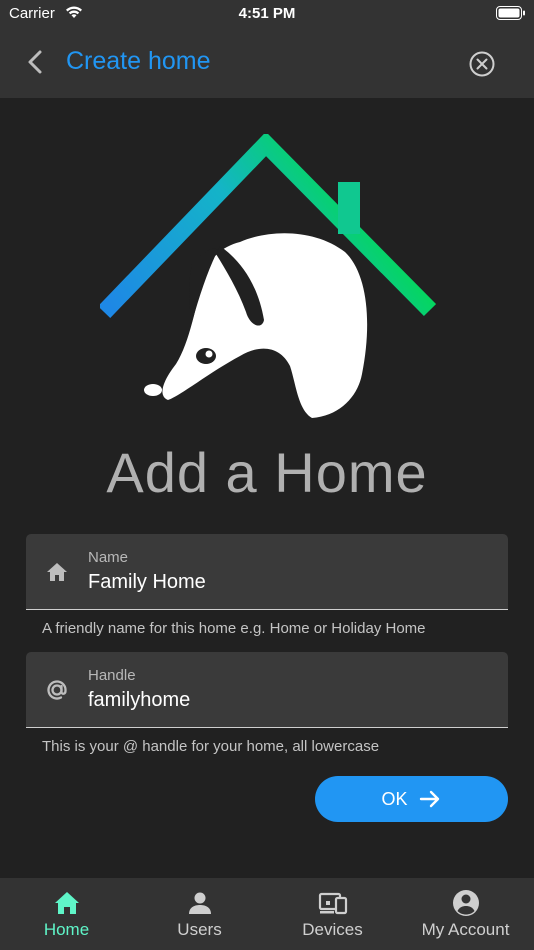 This screenshot has height=950, width=534. Describe the element at coordinates (108, 557) in the screenshot. I see `name-label: Name` at that location.